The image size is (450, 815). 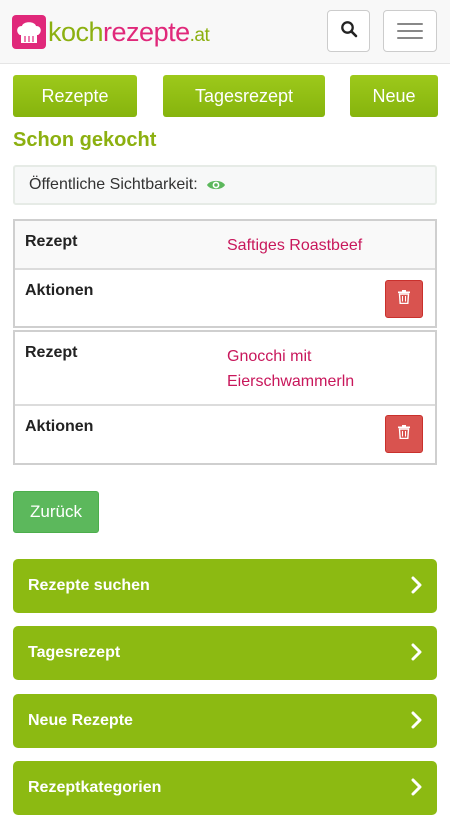 I want to click on nav-label: Rezeptkategorien, so click(x=95, y=787).